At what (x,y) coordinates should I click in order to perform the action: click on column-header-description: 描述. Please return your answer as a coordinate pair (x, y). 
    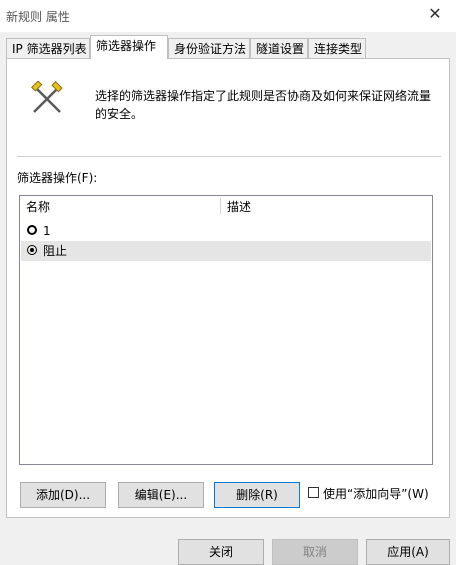
    Looking at the image, I should click on (324, 207).